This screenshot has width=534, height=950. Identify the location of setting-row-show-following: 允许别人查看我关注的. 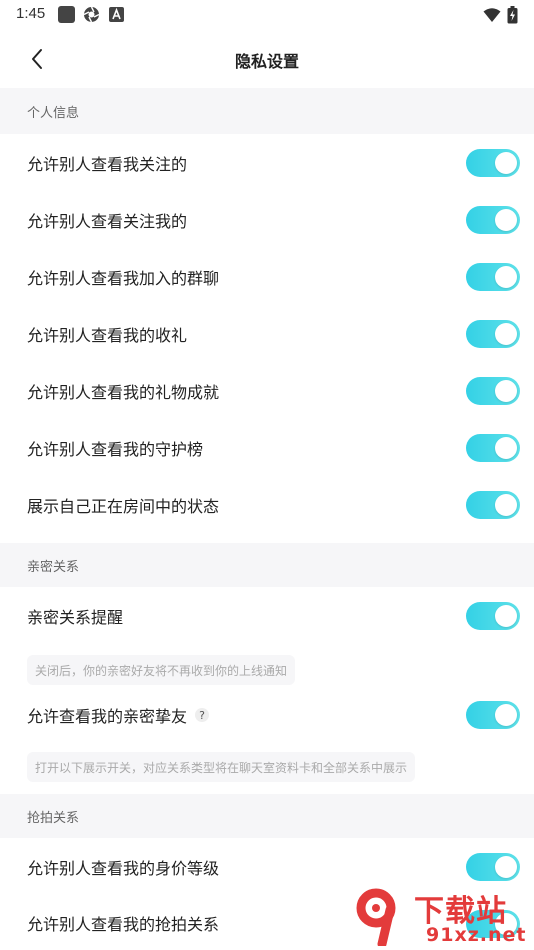
(267, 162).